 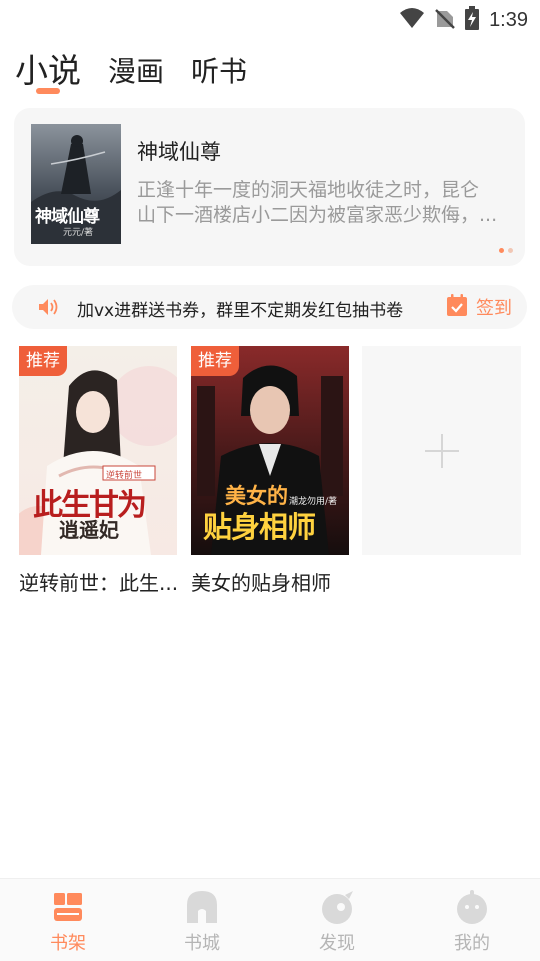 I want to click on tab-comic: 漫画, so click(x=136, y=70).